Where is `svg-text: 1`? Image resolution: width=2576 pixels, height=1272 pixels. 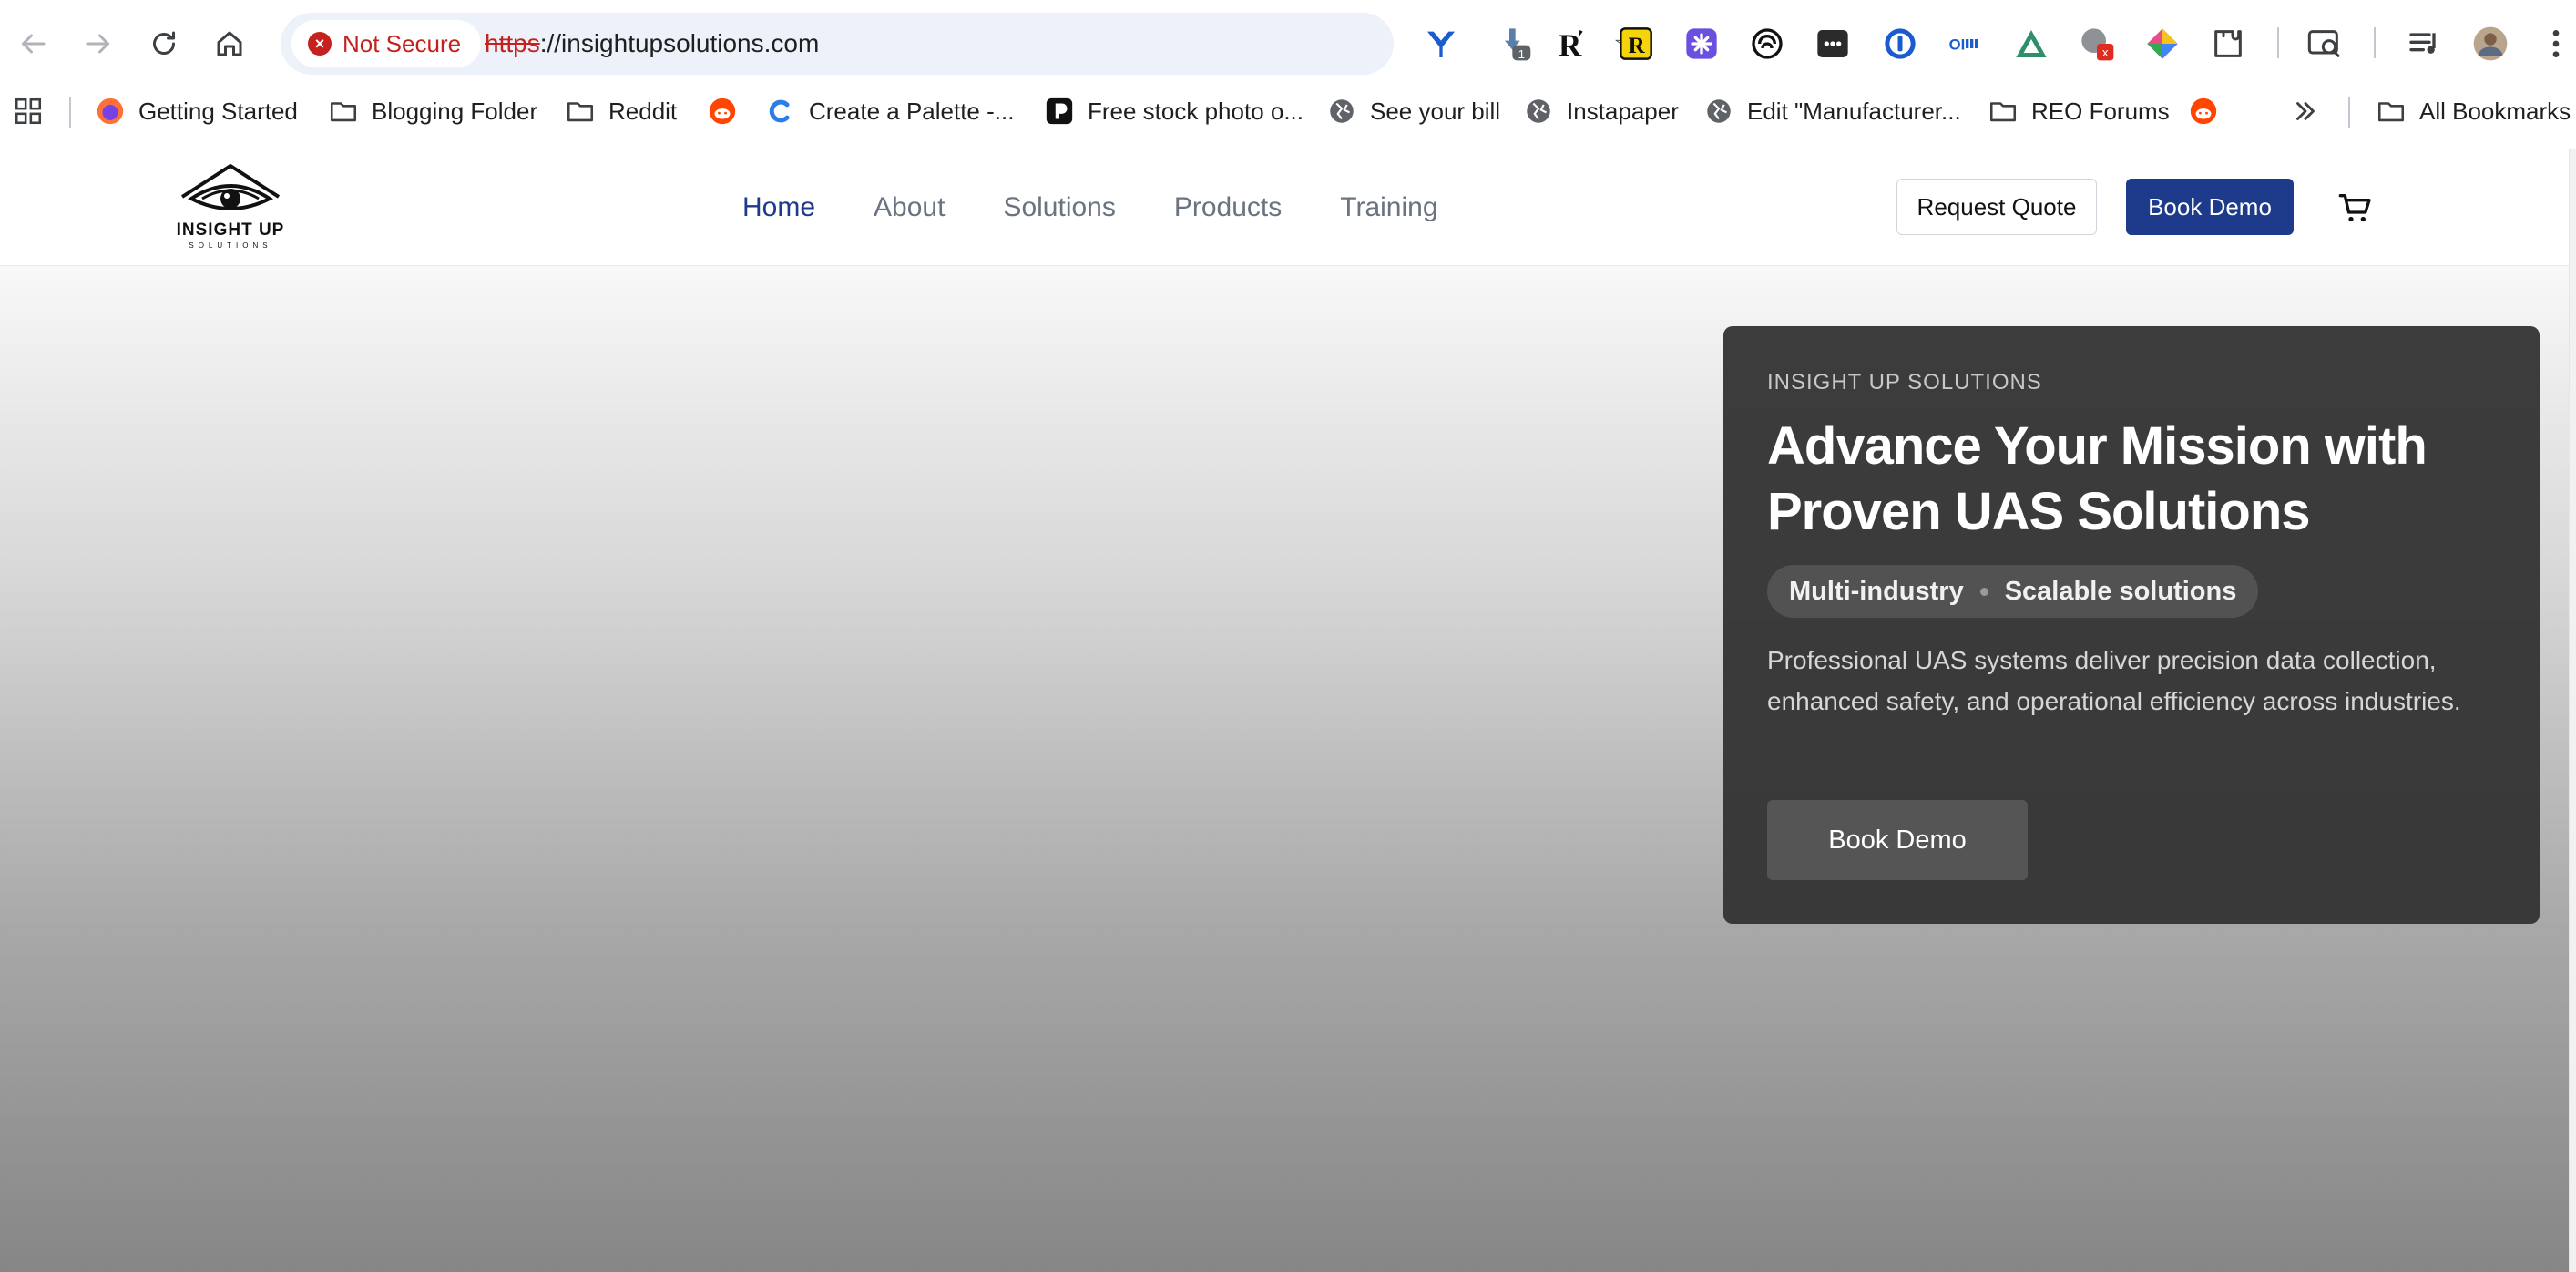
svg-text: 1 is located at coordinates (1521, 54).